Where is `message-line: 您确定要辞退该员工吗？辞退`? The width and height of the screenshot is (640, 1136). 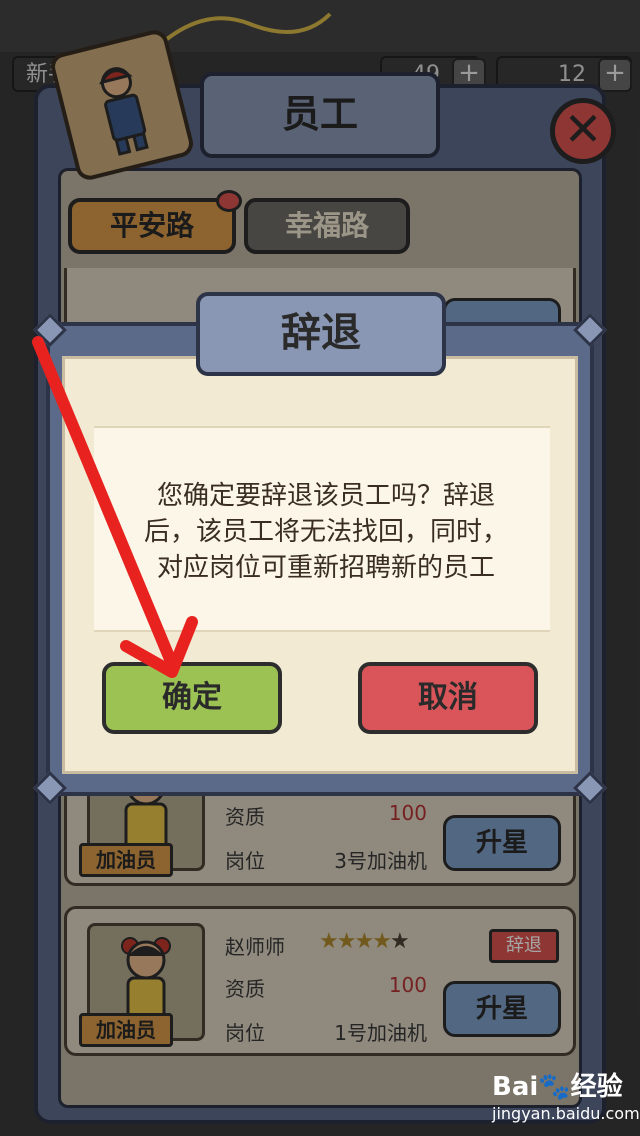
message-line: 您确定要辞退该员工吗？辞退 is located at coordinates (325, 496).